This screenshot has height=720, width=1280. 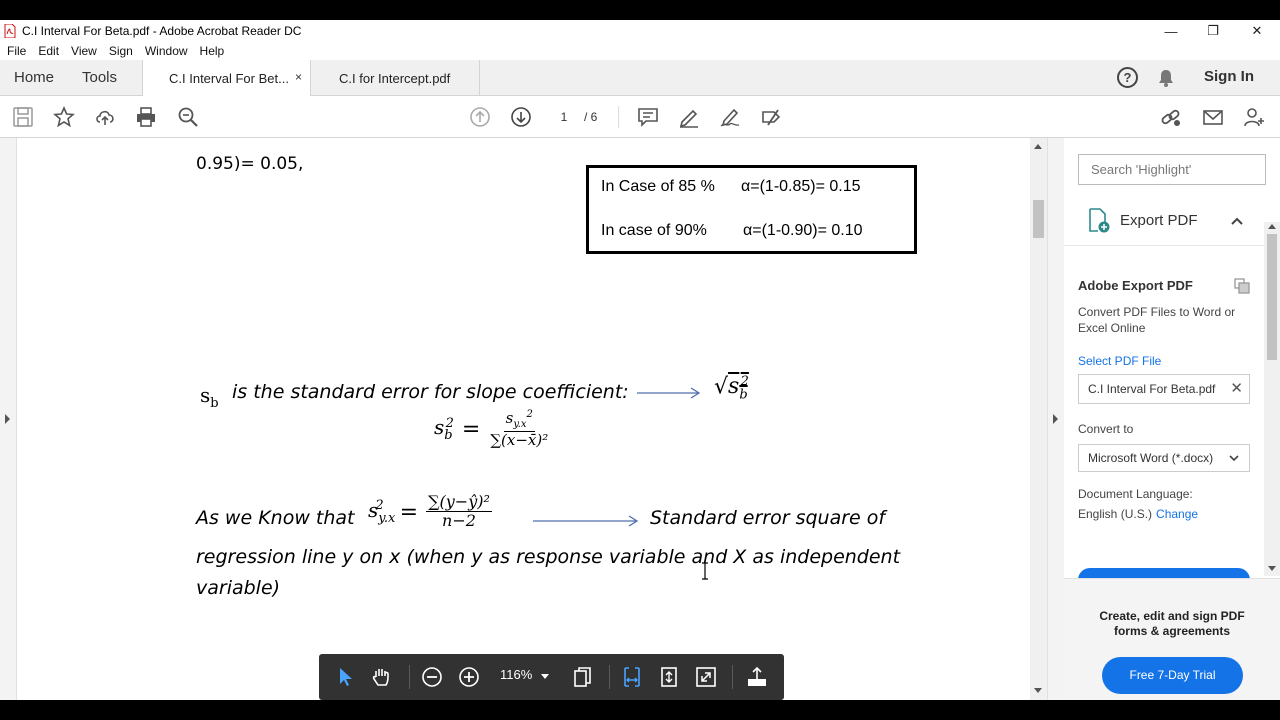 I want to click on menu-sign: Sign, so click(x=121, y=51).